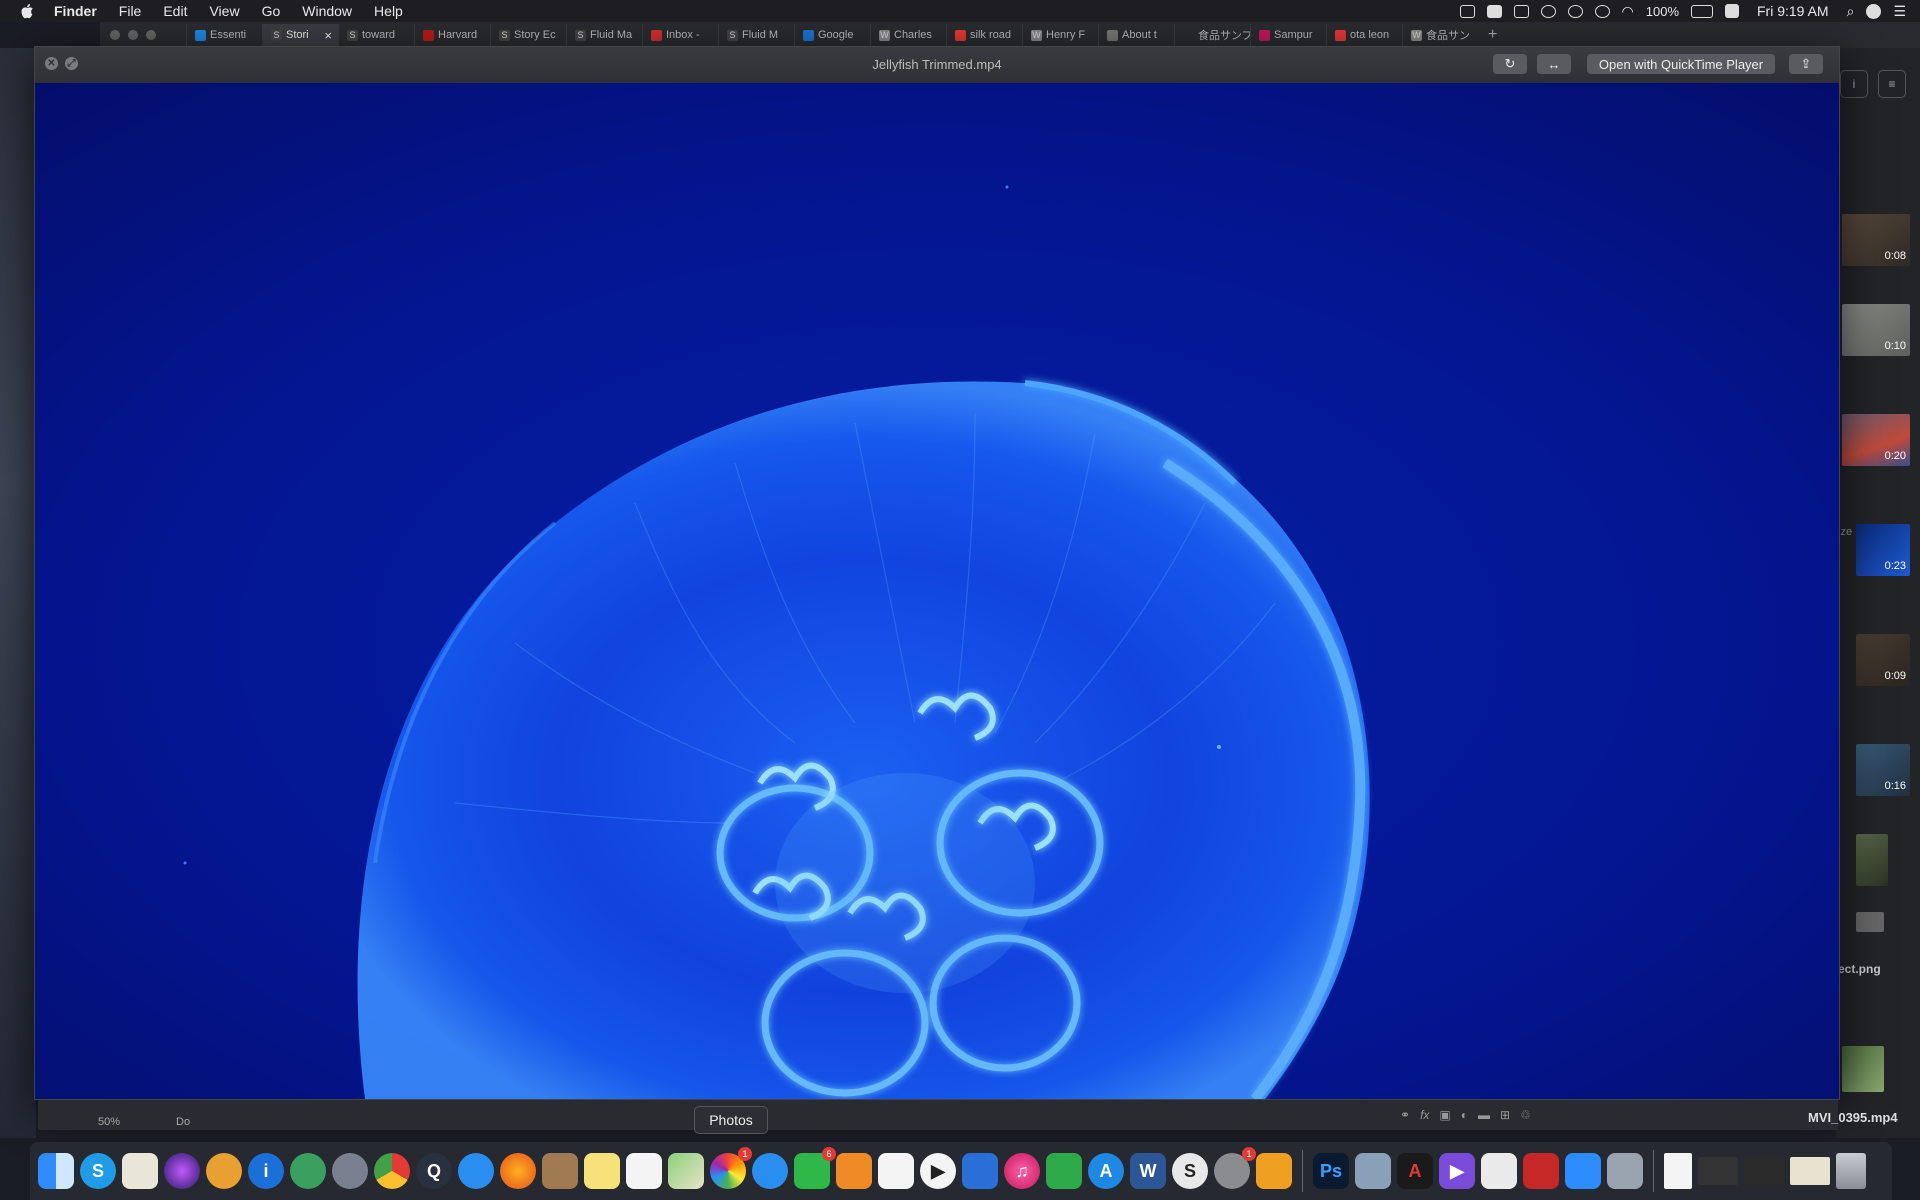  What do you see at coordinates (1883, 770) in the screenshot?
I see `video-thumbnail: 0:16` at bounding box center [1883, 770].